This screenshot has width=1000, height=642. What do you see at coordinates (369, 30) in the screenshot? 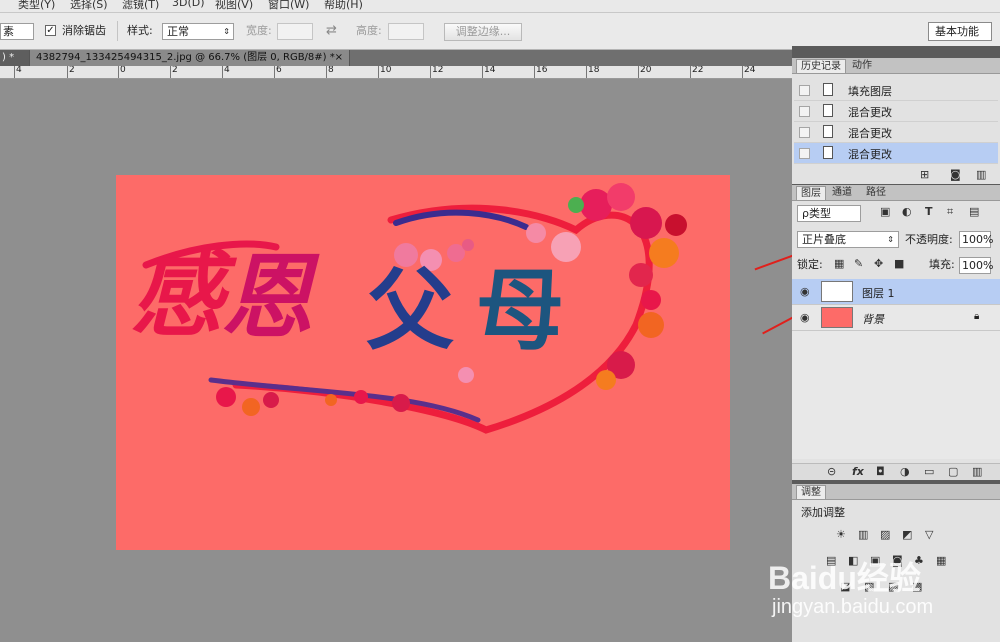
I see `height-label: 高度:` at bounding box center [369, 30].